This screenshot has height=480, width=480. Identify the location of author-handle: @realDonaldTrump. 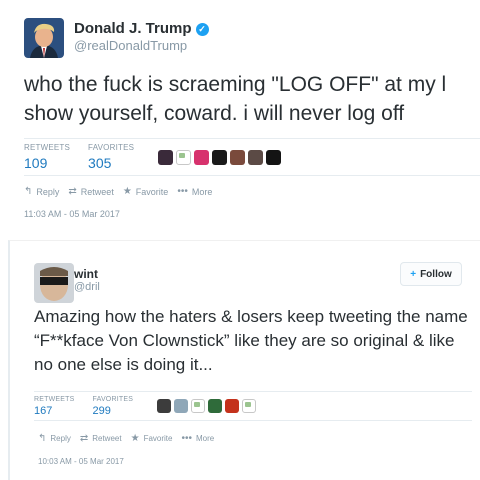
(130, 45).